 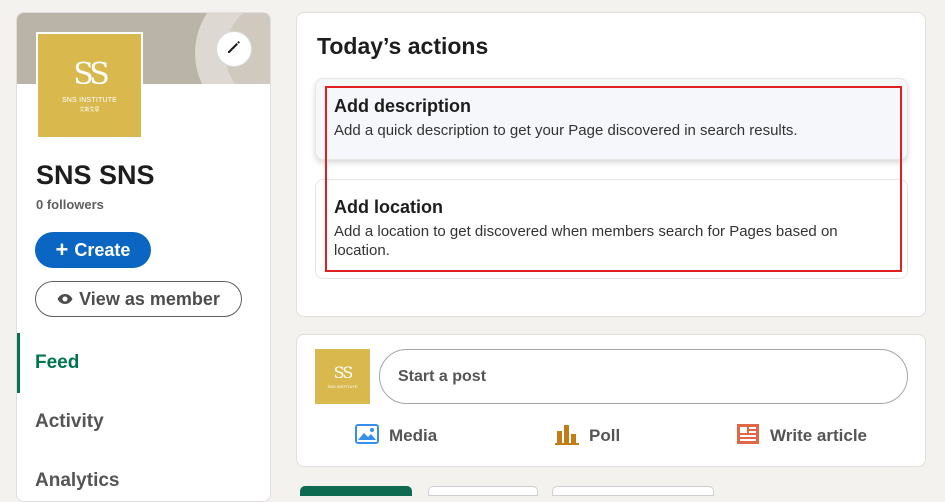 What do you see at coordinates (388, 207) in the screenshot?
I see `action-title: Add location` at bounding box center [388, 207].